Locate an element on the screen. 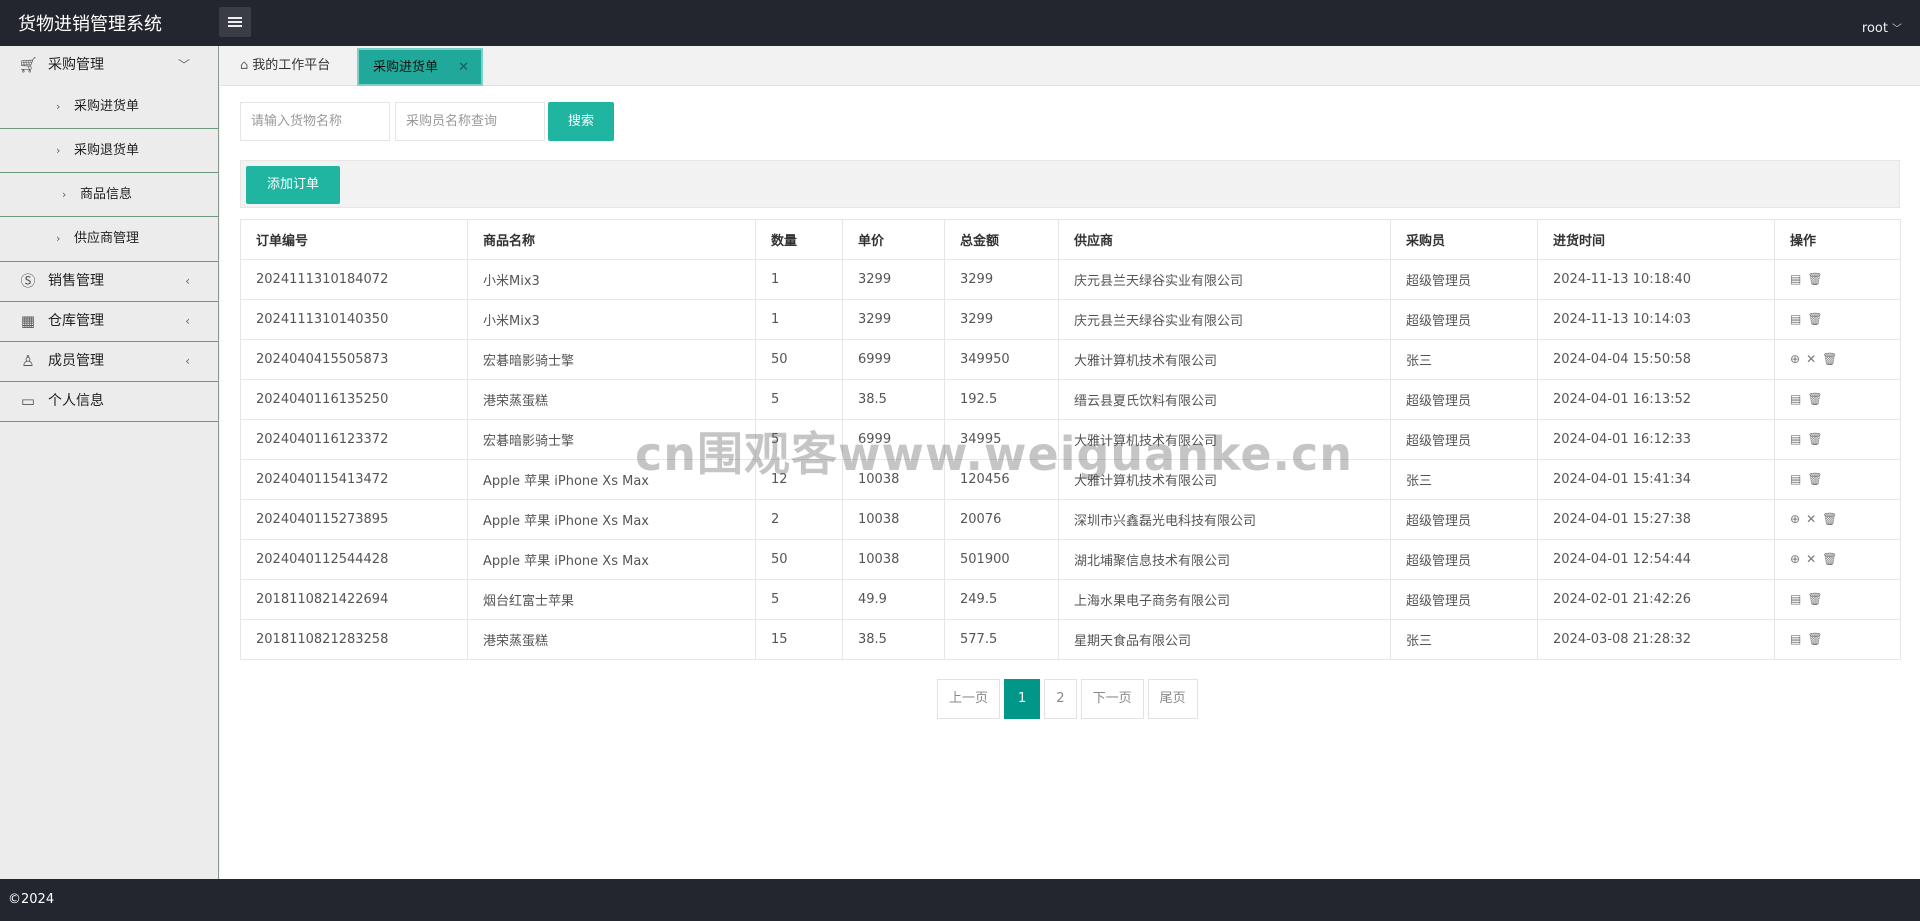 This screenshot has height=921, width=1920. table-cell: 湖北埔聚信息技术有限公司 is located at coordinates (1224, 559).